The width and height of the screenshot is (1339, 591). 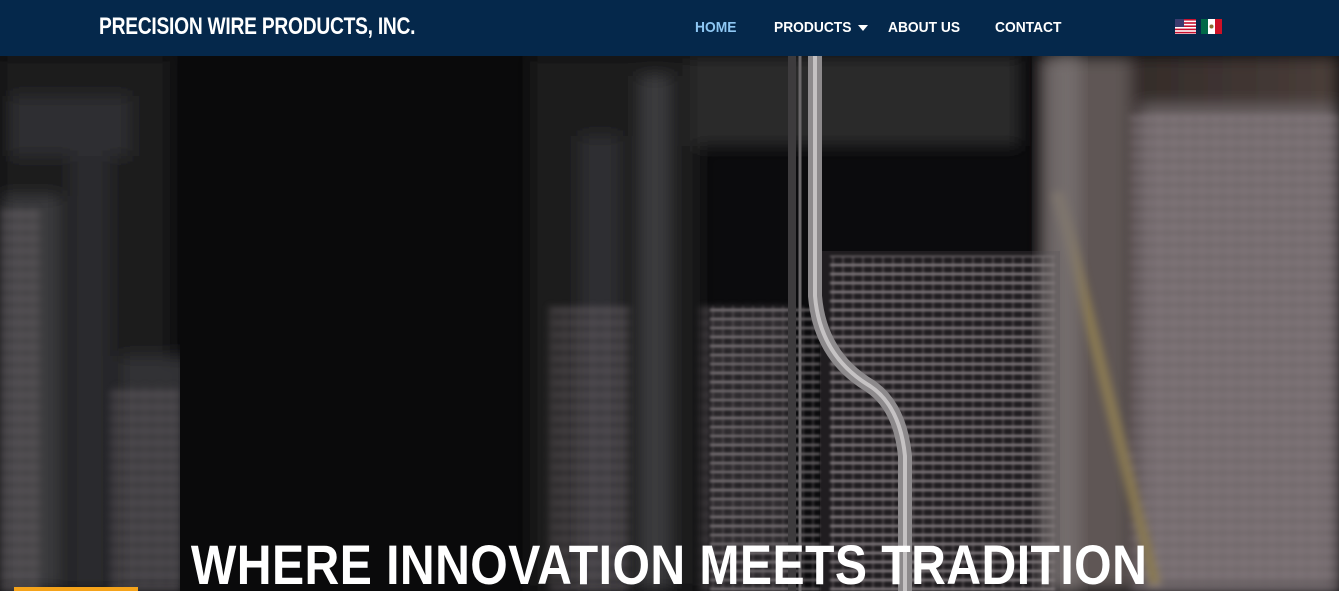 What do you see at coordinates (669, 562) in the screenshot?
I see `hero-headline: WHERE INNOVATION MEETS TRADITION` at bounding box center [669, 562].